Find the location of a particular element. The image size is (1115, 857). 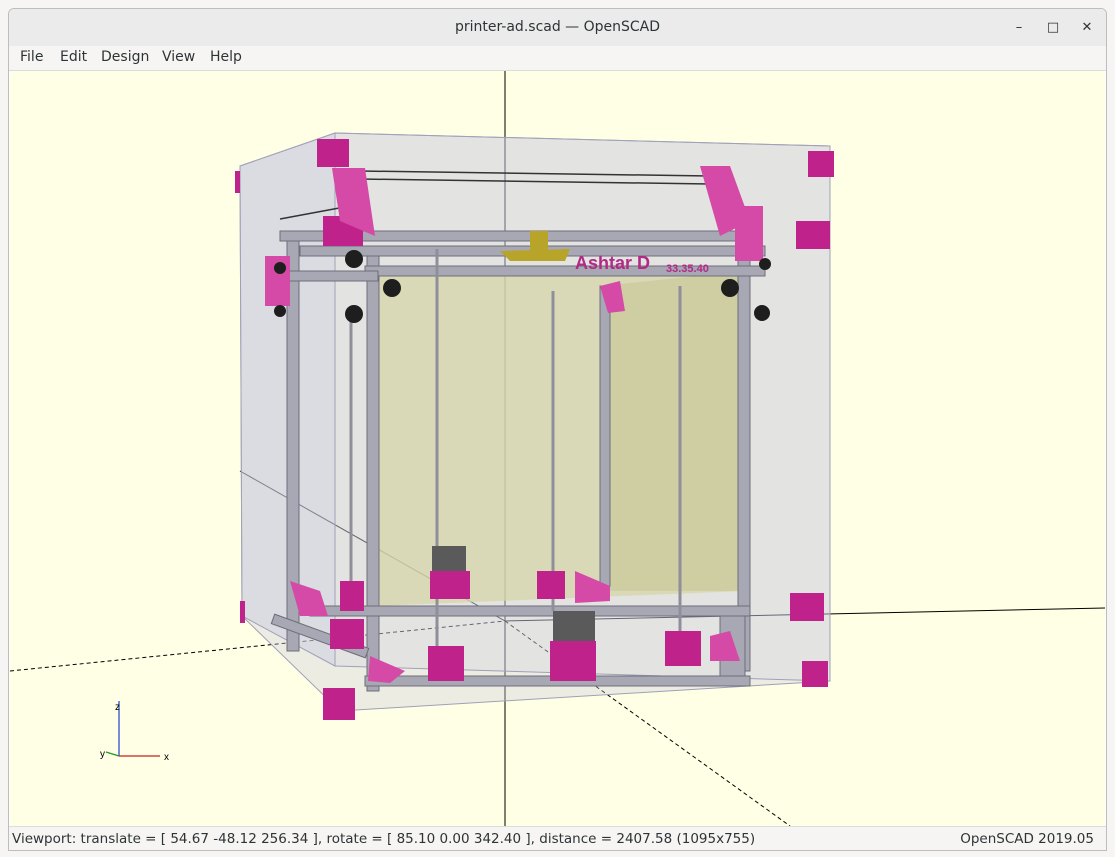

model-sublabel: 33.35.40 is located at coordinates (687, 269).